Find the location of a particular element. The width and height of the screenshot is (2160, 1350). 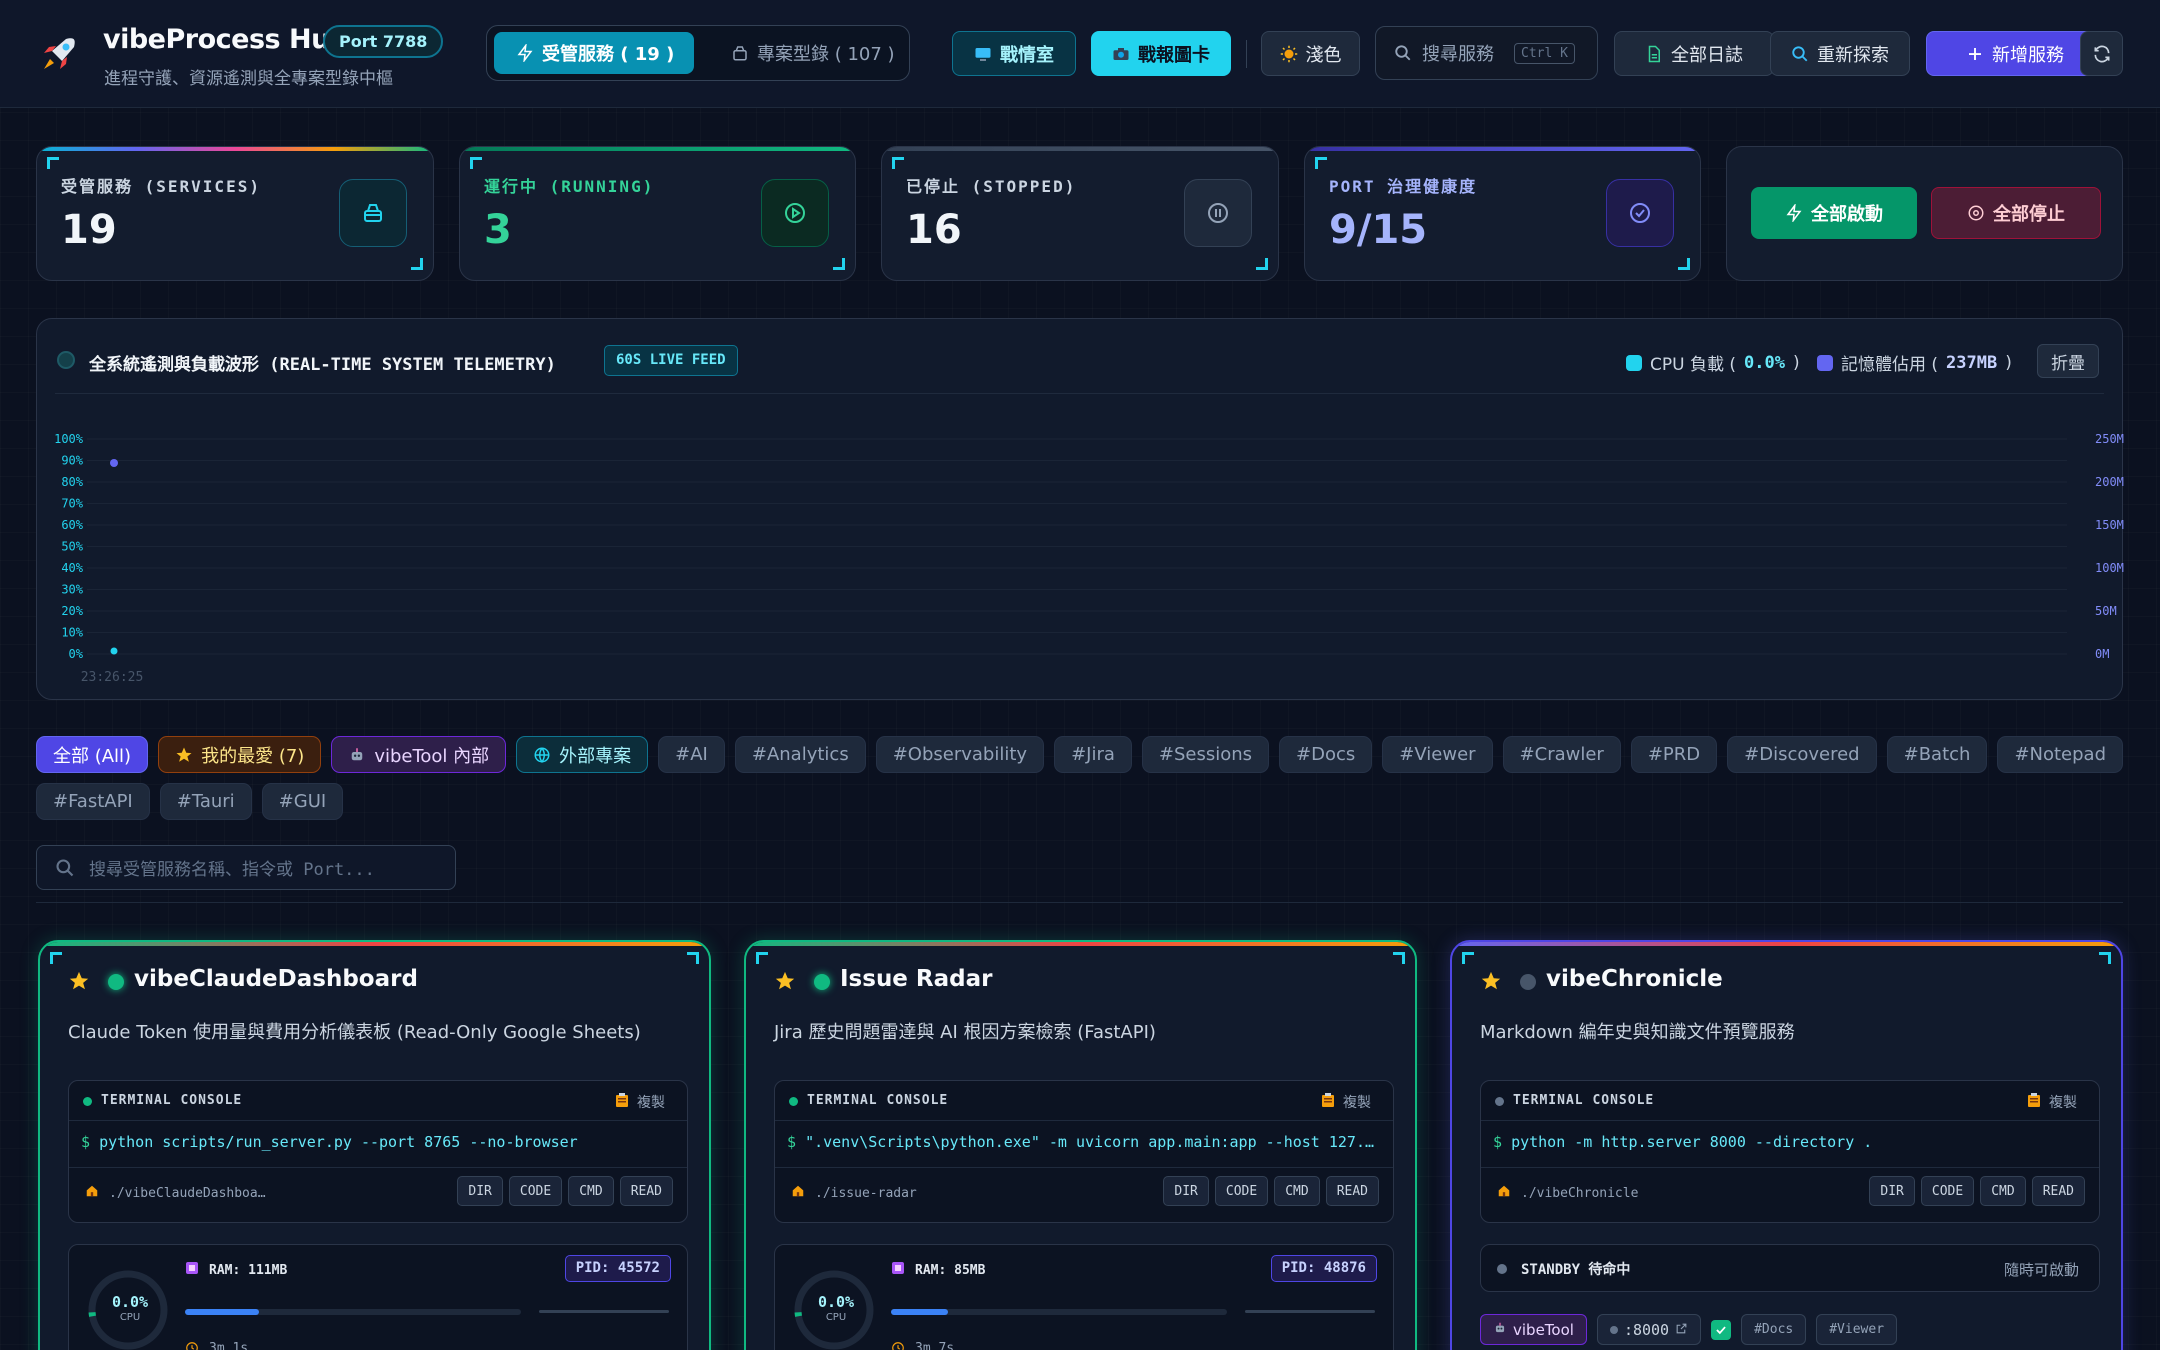

rescan-button: 重新探索 is located at coordinates (1840, 53).